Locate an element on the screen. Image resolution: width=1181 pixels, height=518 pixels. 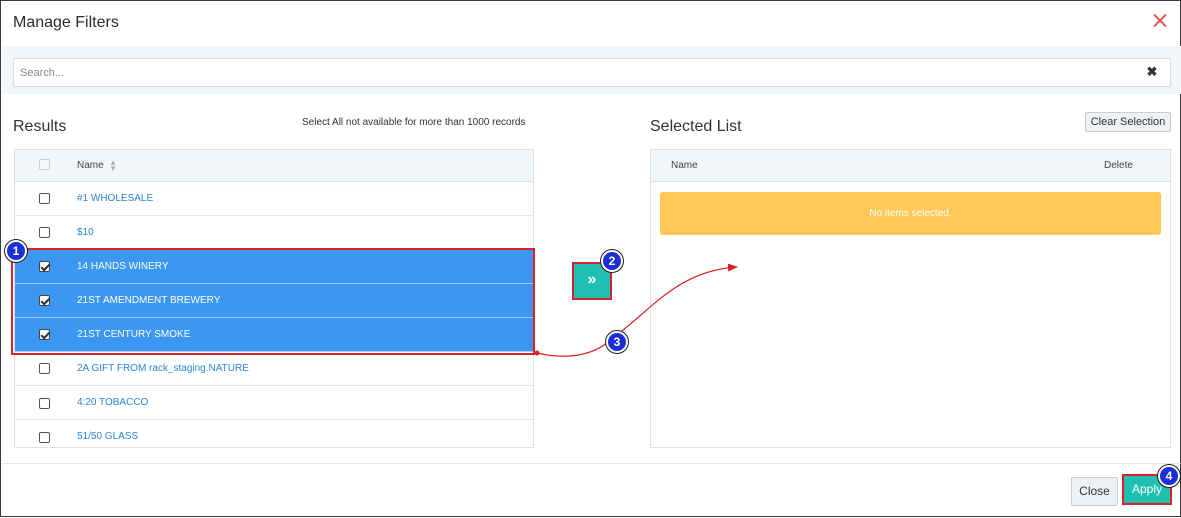
step-3-badge: 3 is located at coordinates (617, 342).